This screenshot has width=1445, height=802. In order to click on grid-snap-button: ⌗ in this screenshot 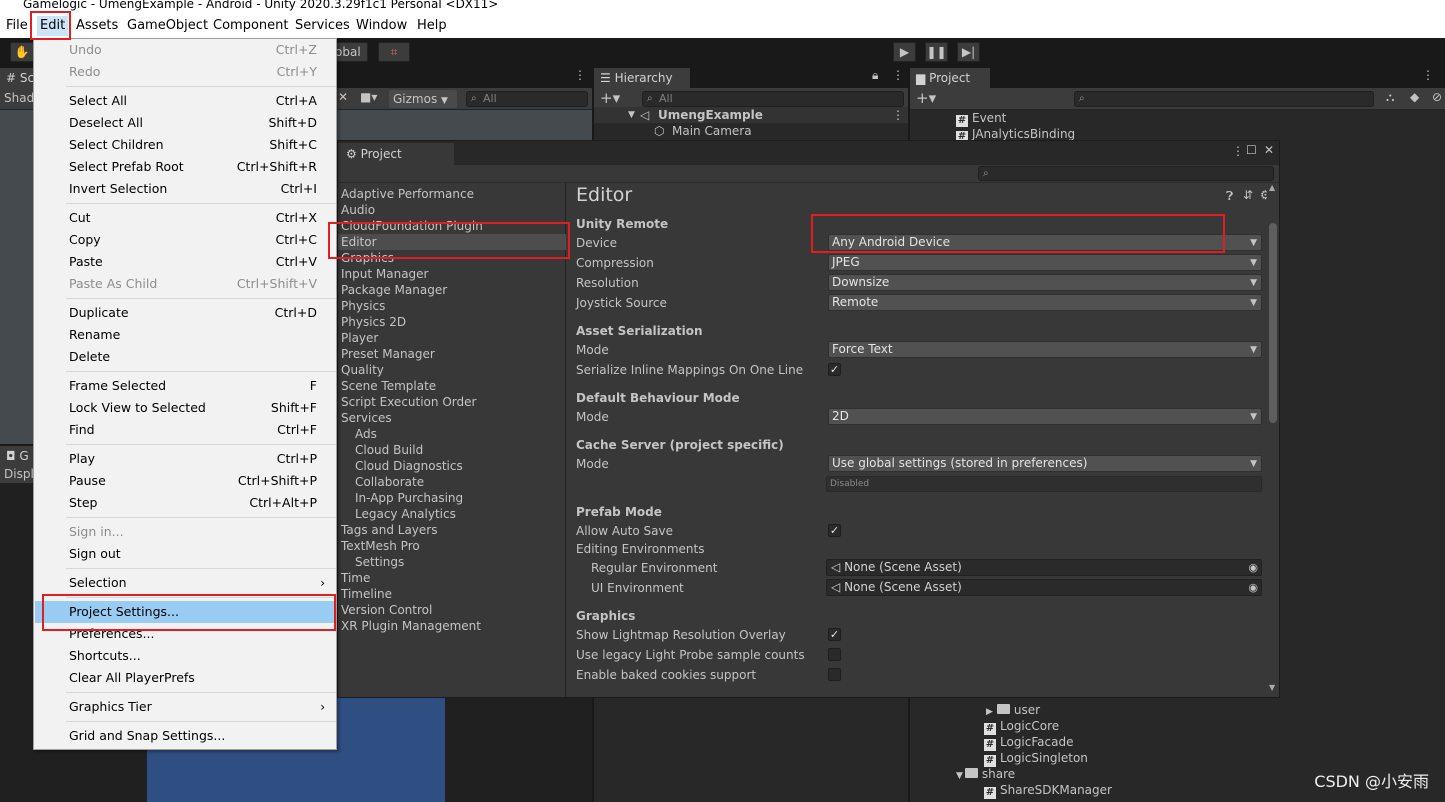, I will do `click(394, 52)`.